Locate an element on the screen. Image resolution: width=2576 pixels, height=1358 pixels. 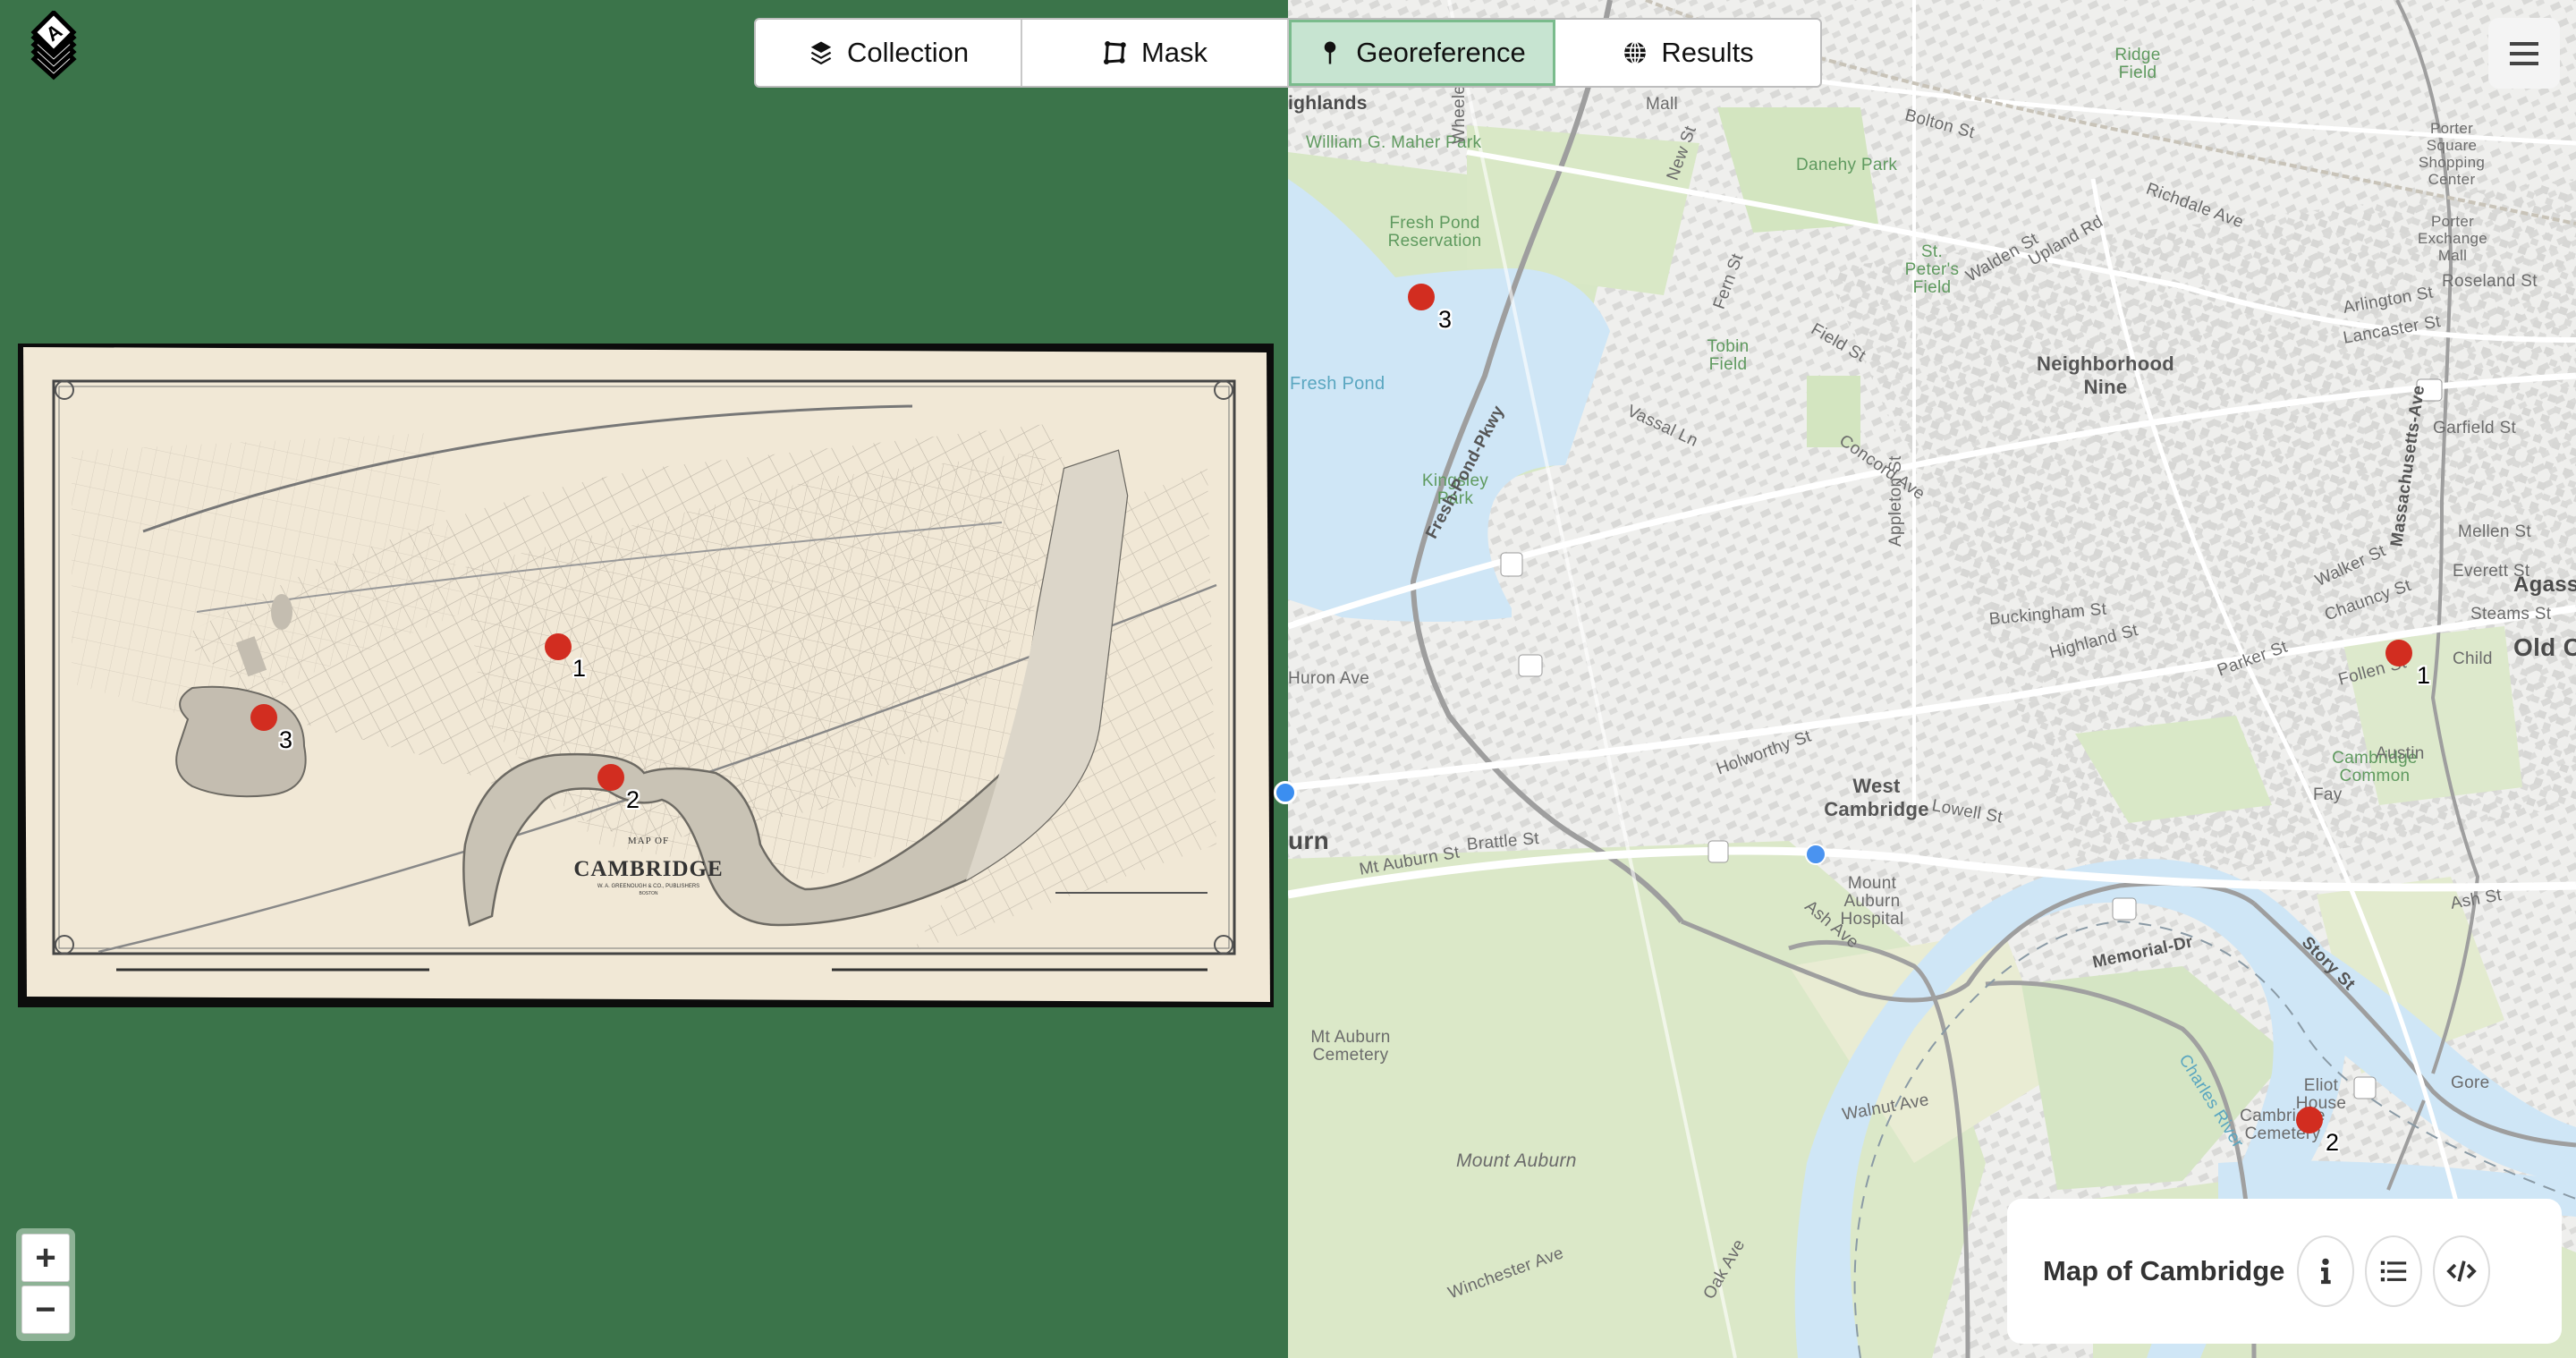
scan-title: CAMBRIDGE is located at coordinates (648, 869).